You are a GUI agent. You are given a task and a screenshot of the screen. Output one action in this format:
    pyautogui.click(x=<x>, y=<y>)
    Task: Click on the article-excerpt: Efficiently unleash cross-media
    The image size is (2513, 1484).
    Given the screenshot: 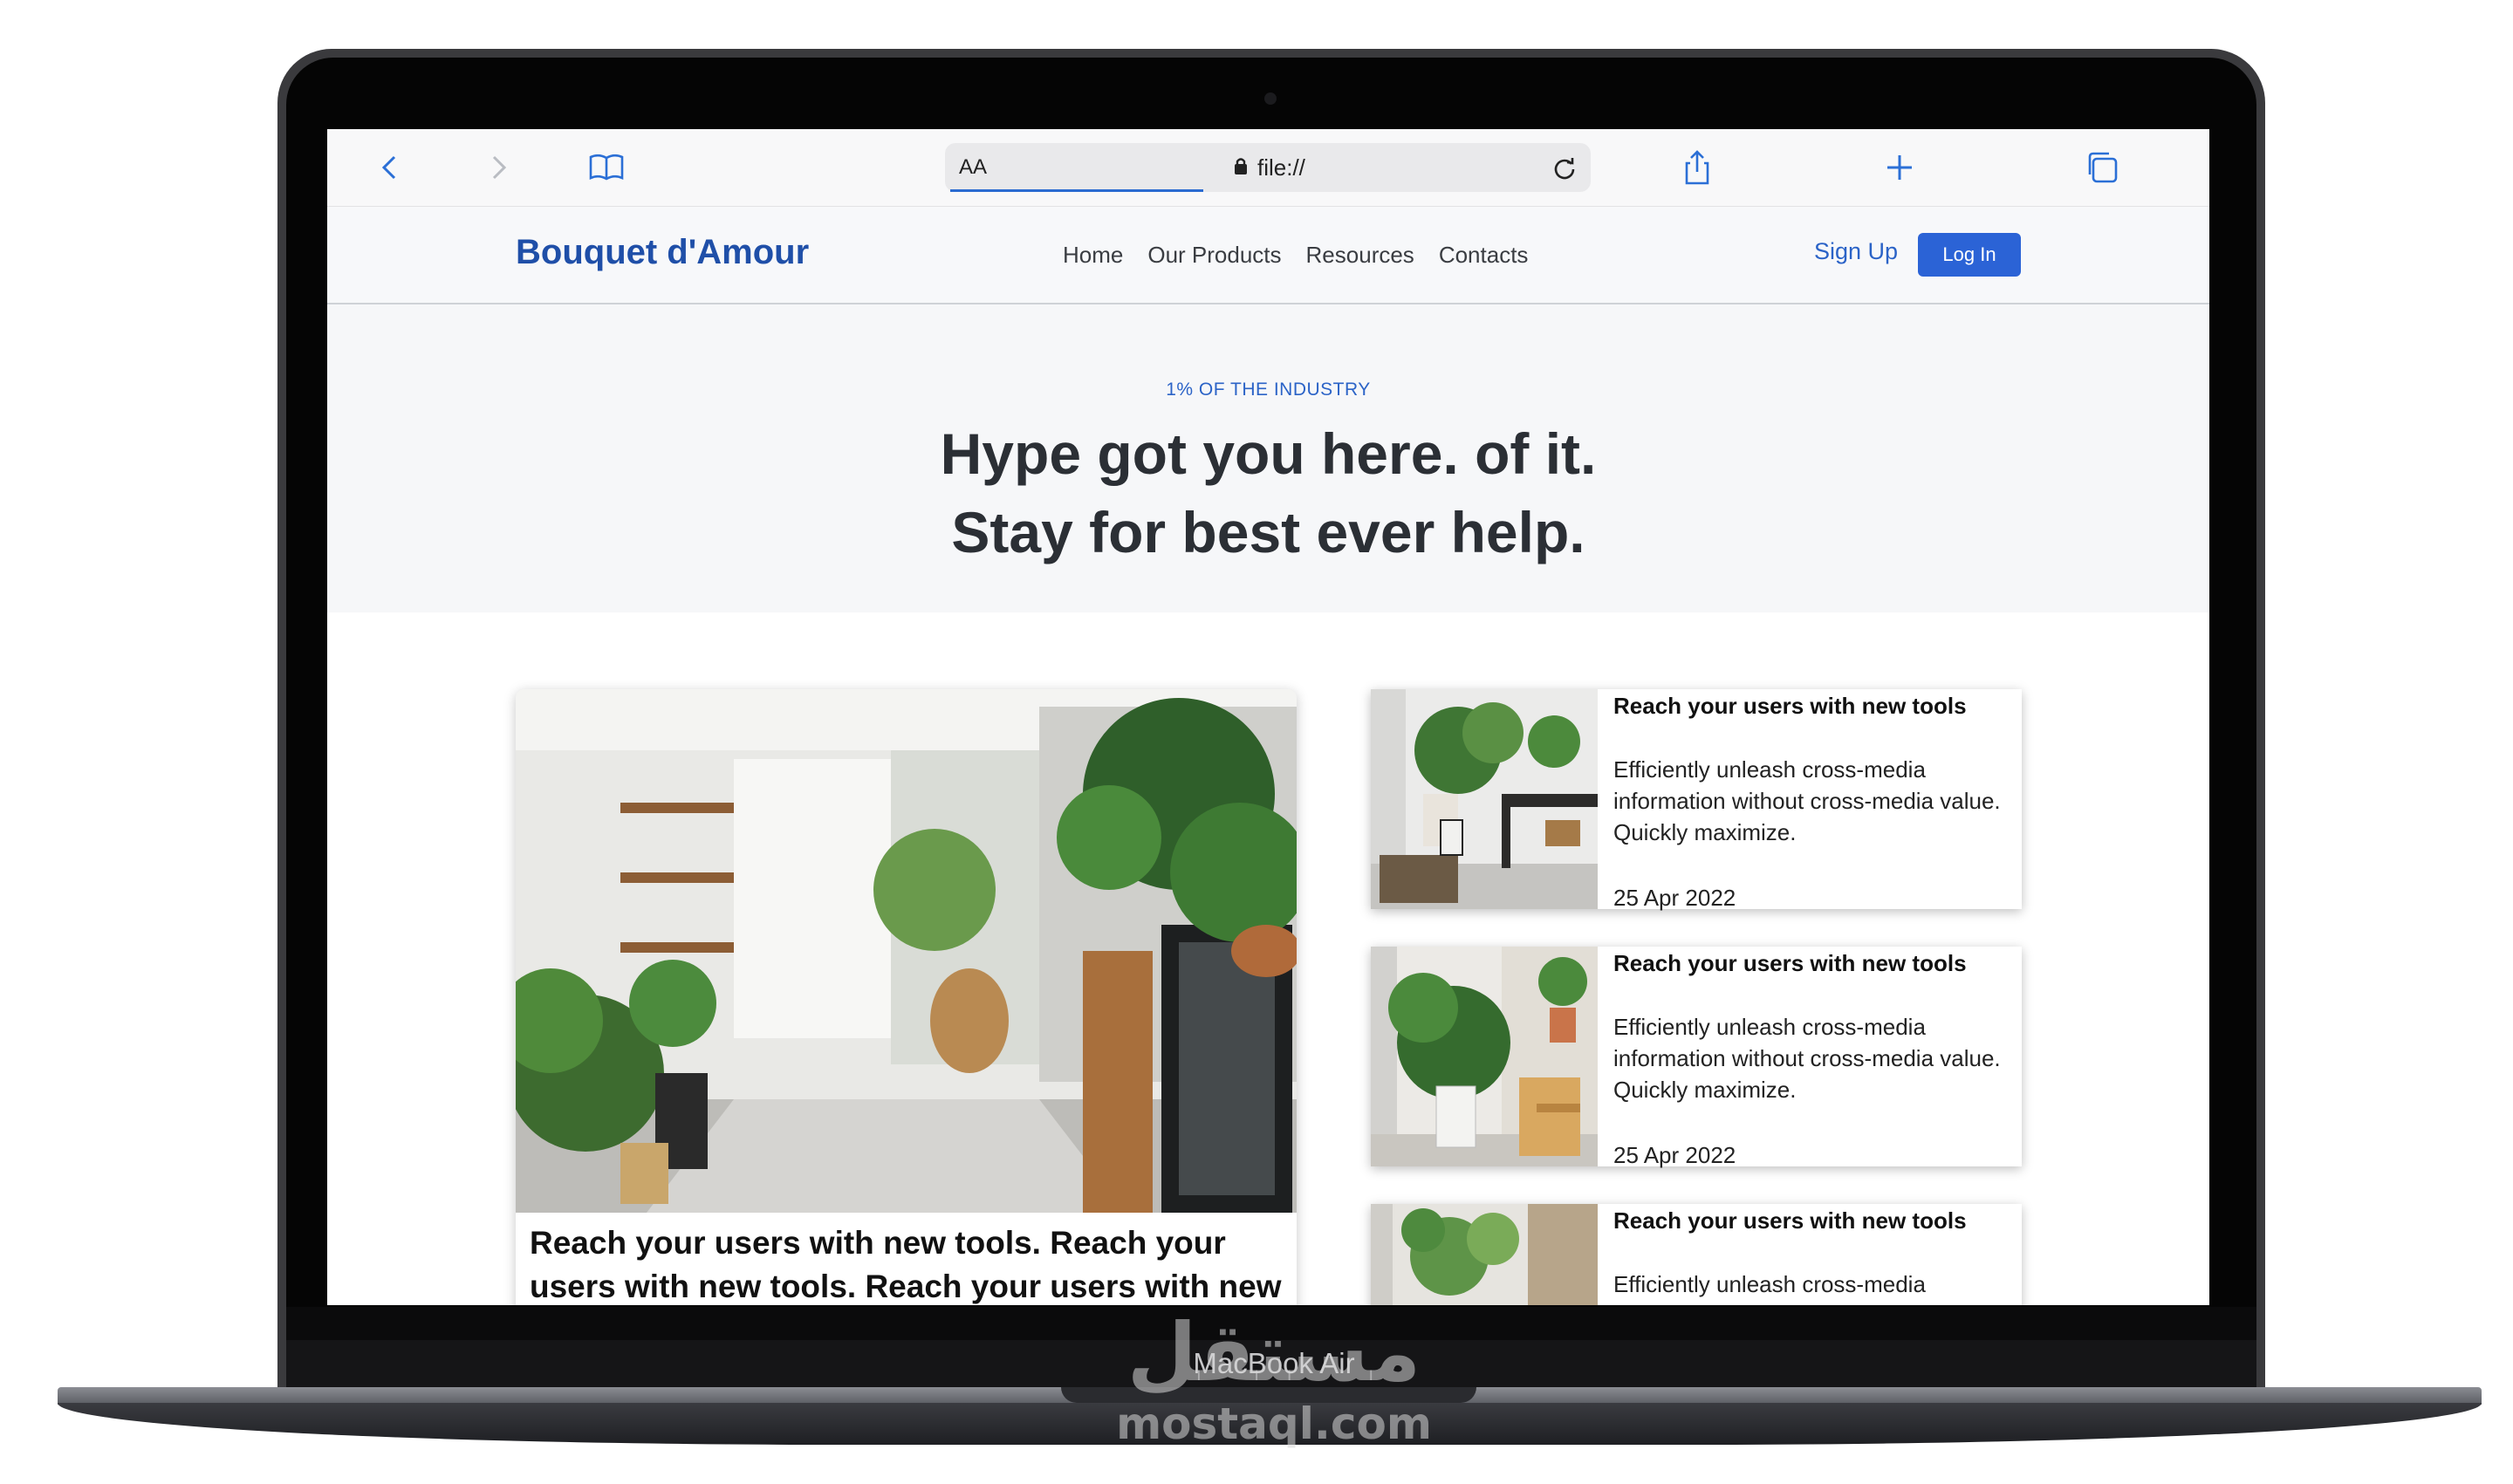 What is the action you would take?
    pyautogui.click(x=1769, y=1284)
    